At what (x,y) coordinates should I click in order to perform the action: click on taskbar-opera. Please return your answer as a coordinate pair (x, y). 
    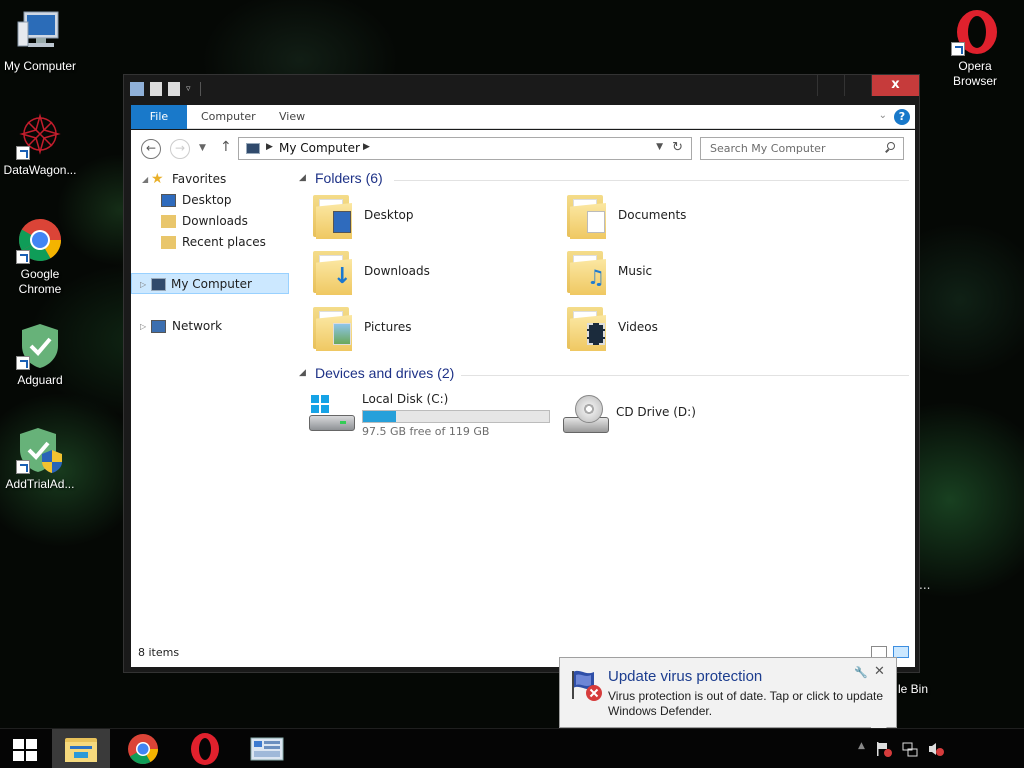
    Looking at the image, I should click on (205, 748).